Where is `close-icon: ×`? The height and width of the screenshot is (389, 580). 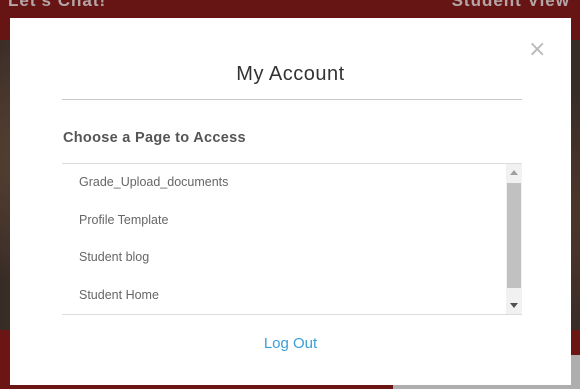
close-icon: × is located at coordinates (537, 50).